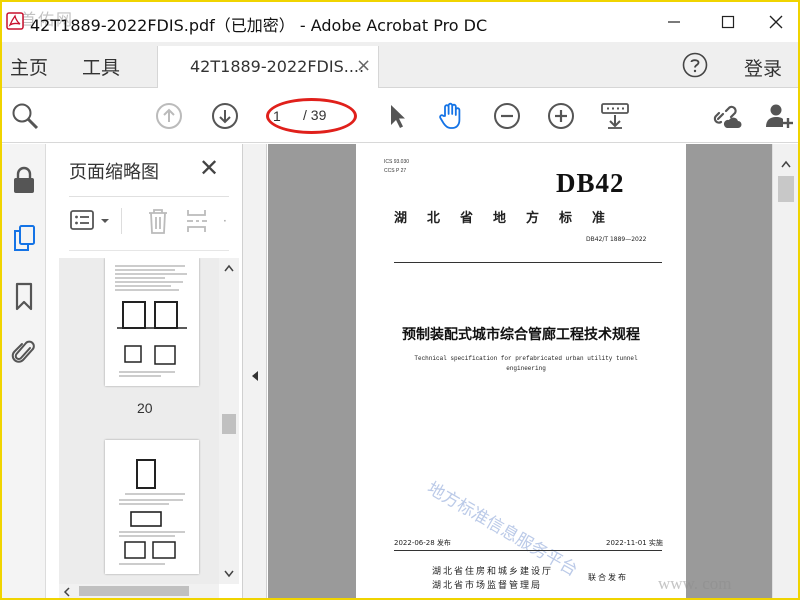 The image size is (800, 600). I want to click on close-icon, so click(776, 22).